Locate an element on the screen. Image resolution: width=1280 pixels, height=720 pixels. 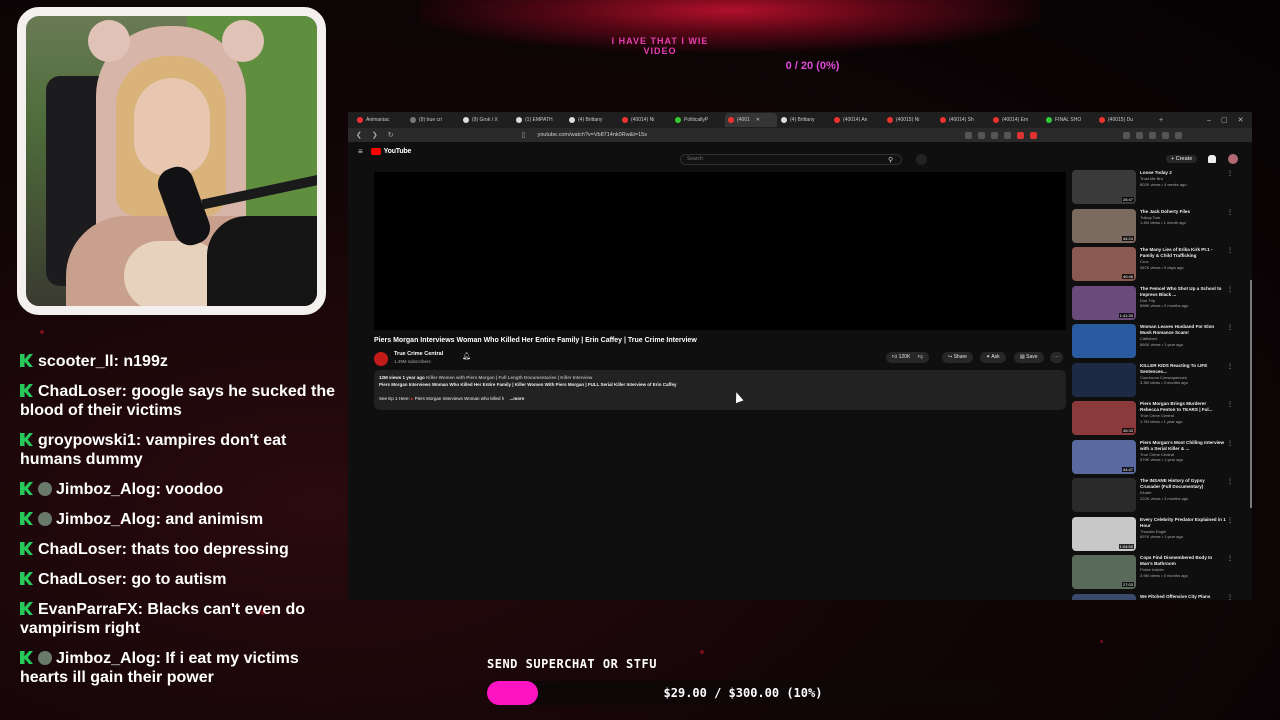
video-thumbnail: 44:24 is located at coordinates (1104, 225).